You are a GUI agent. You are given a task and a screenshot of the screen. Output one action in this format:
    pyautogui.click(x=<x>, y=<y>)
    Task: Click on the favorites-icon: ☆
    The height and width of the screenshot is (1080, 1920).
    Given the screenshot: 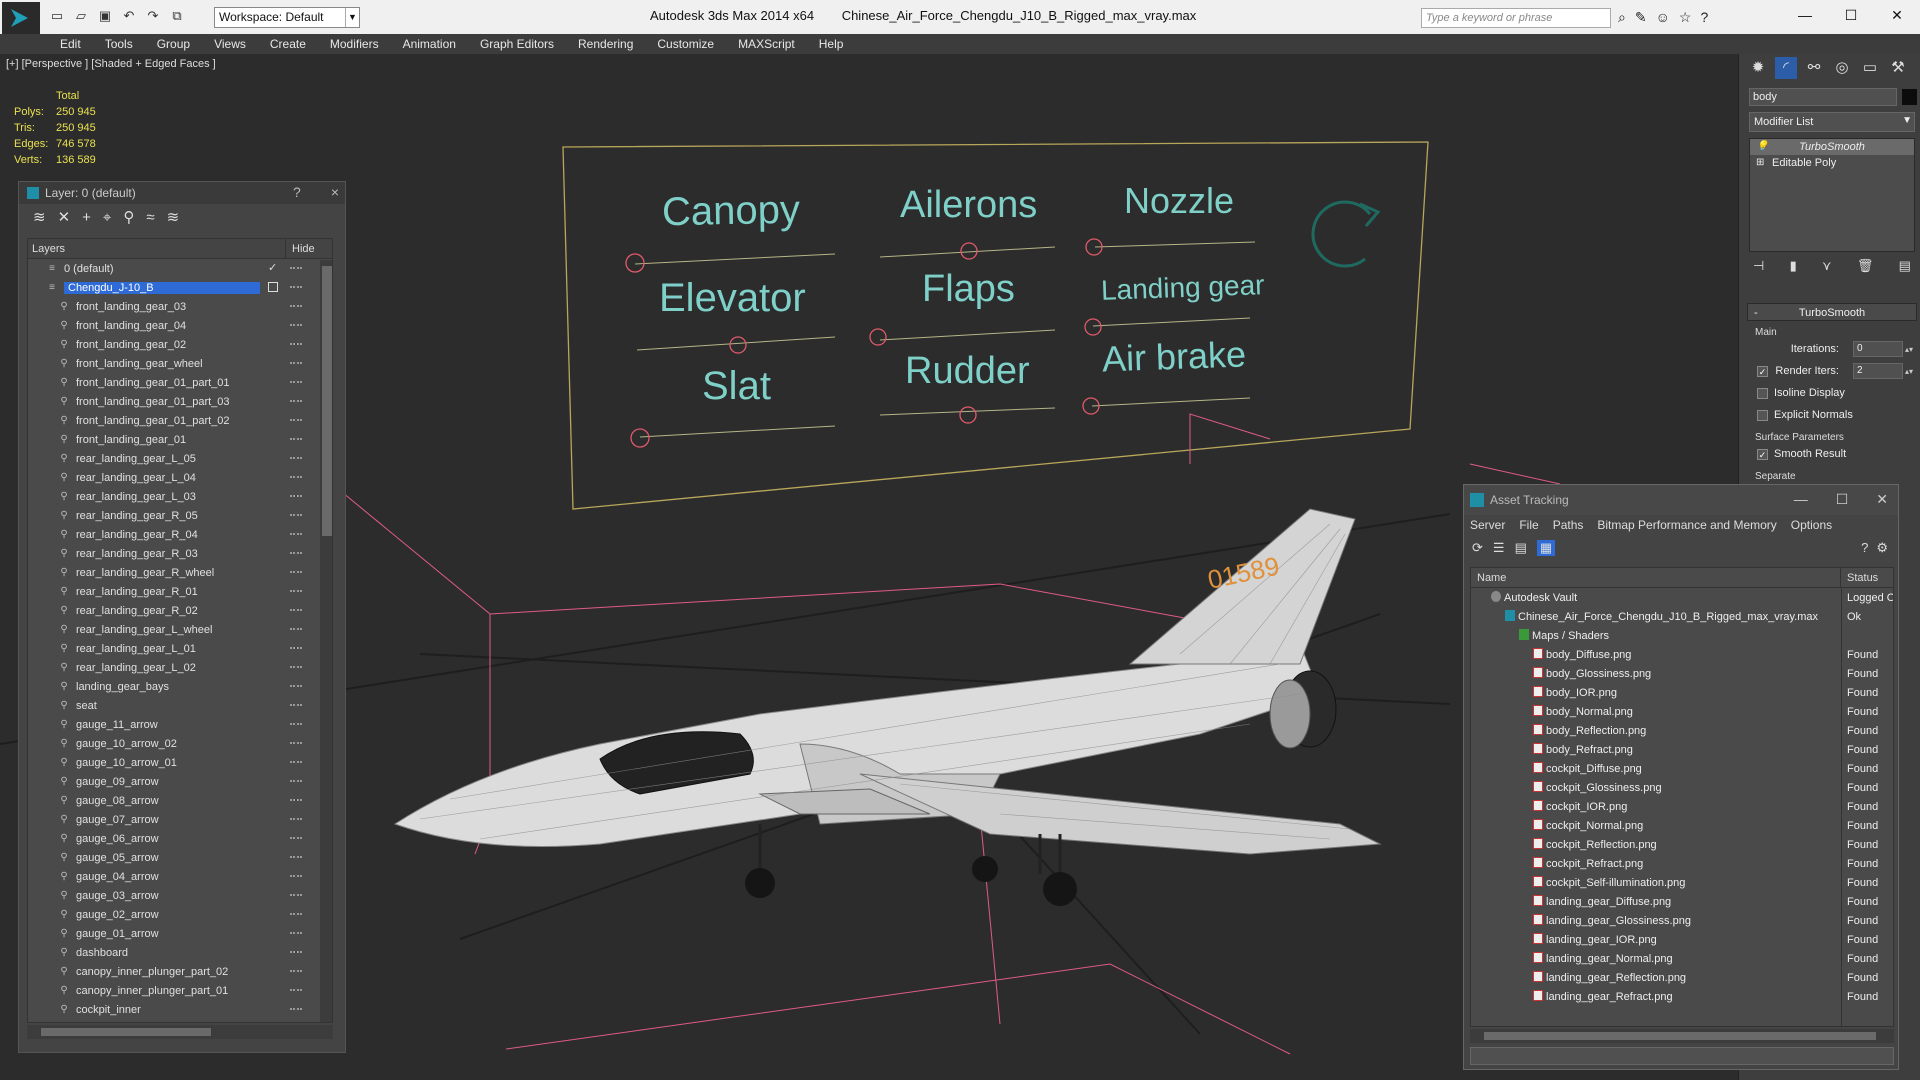 What is the action you would take?
    pyautogui.click(x=1685, y=17)
    